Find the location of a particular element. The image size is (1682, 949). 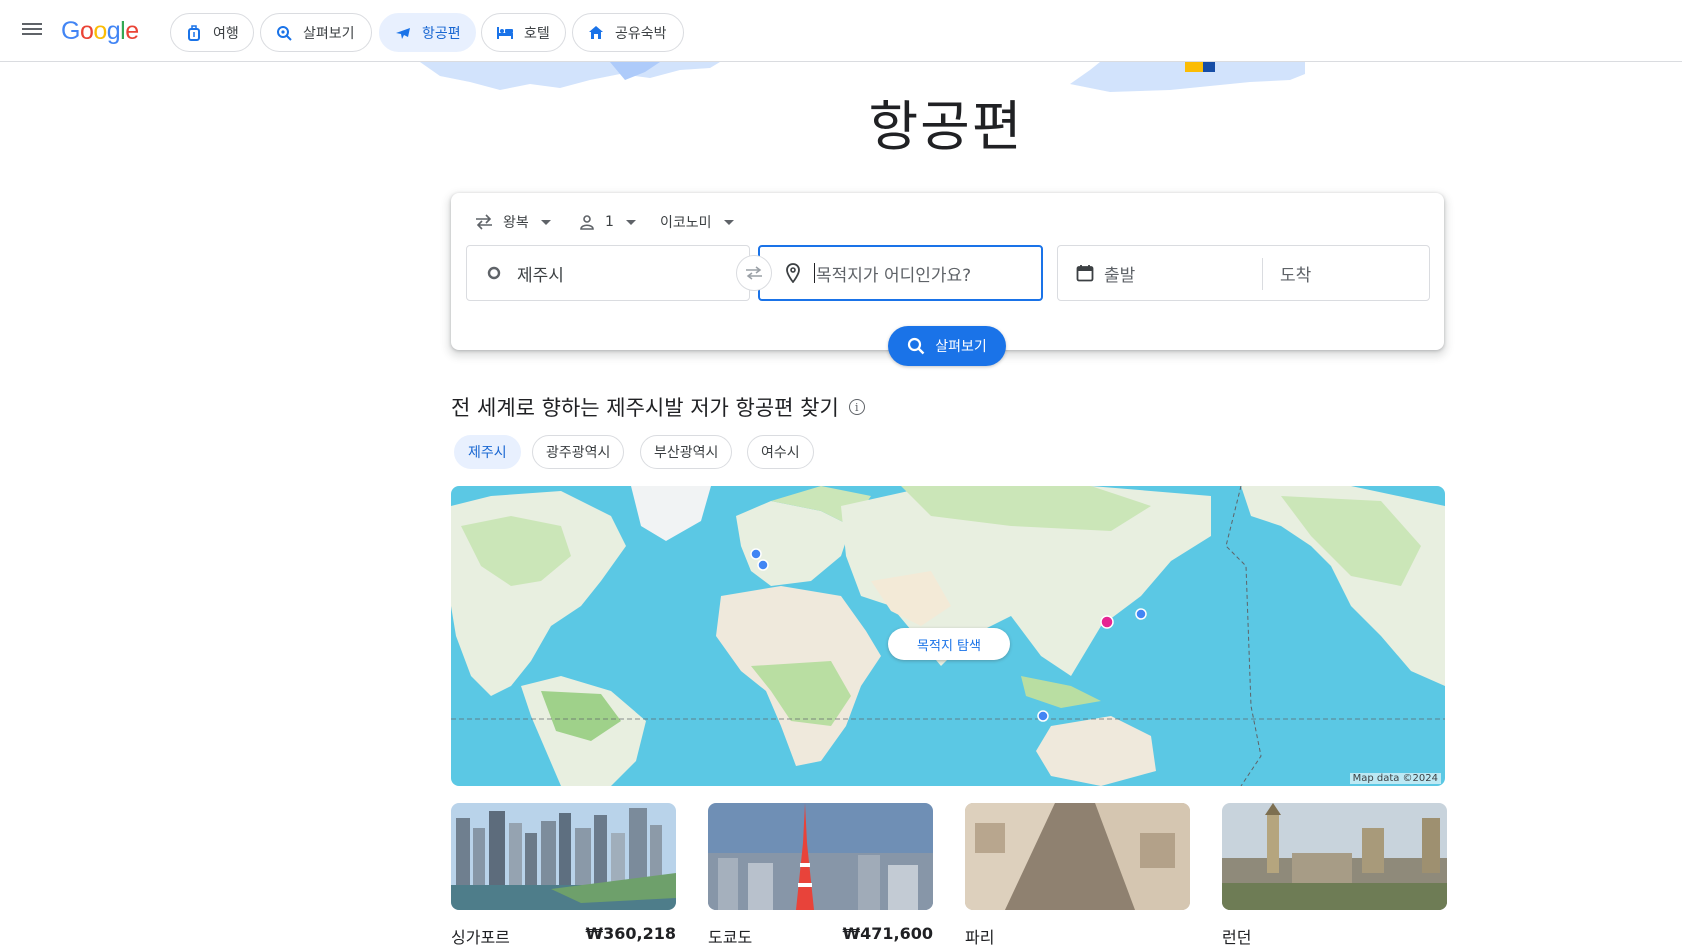

explore-icon is located at coordinates (284, 33).